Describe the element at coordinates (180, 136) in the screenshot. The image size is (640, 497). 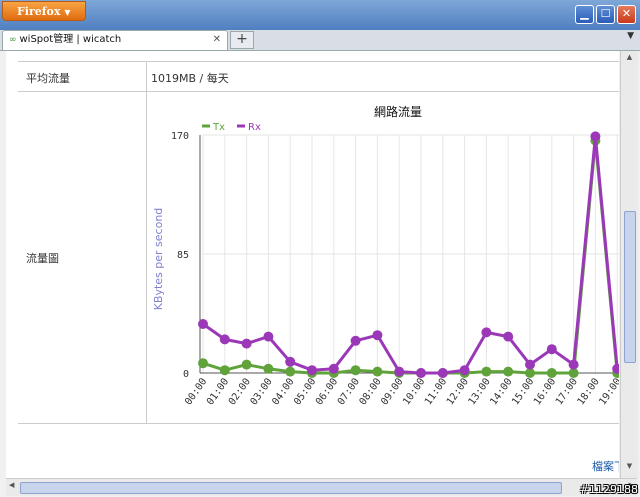
I see `y-tick-label: 170` at that location.